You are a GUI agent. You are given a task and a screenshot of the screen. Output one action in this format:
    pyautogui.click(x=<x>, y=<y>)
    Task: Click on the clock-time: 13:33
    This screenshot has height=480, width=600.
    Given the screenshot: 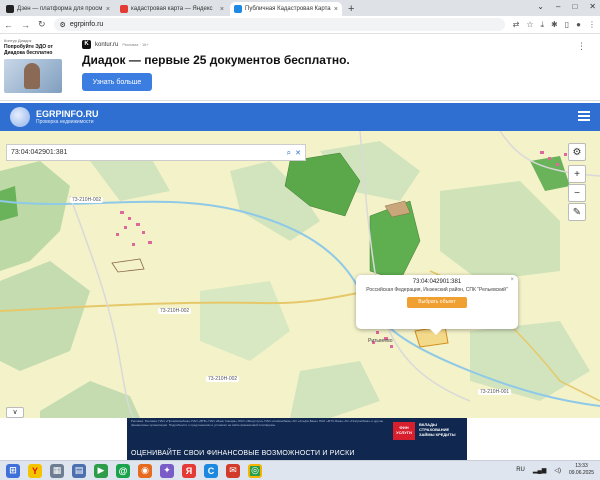 What is the action you would take?
    pyautogui.click(x=581, y=466)
    